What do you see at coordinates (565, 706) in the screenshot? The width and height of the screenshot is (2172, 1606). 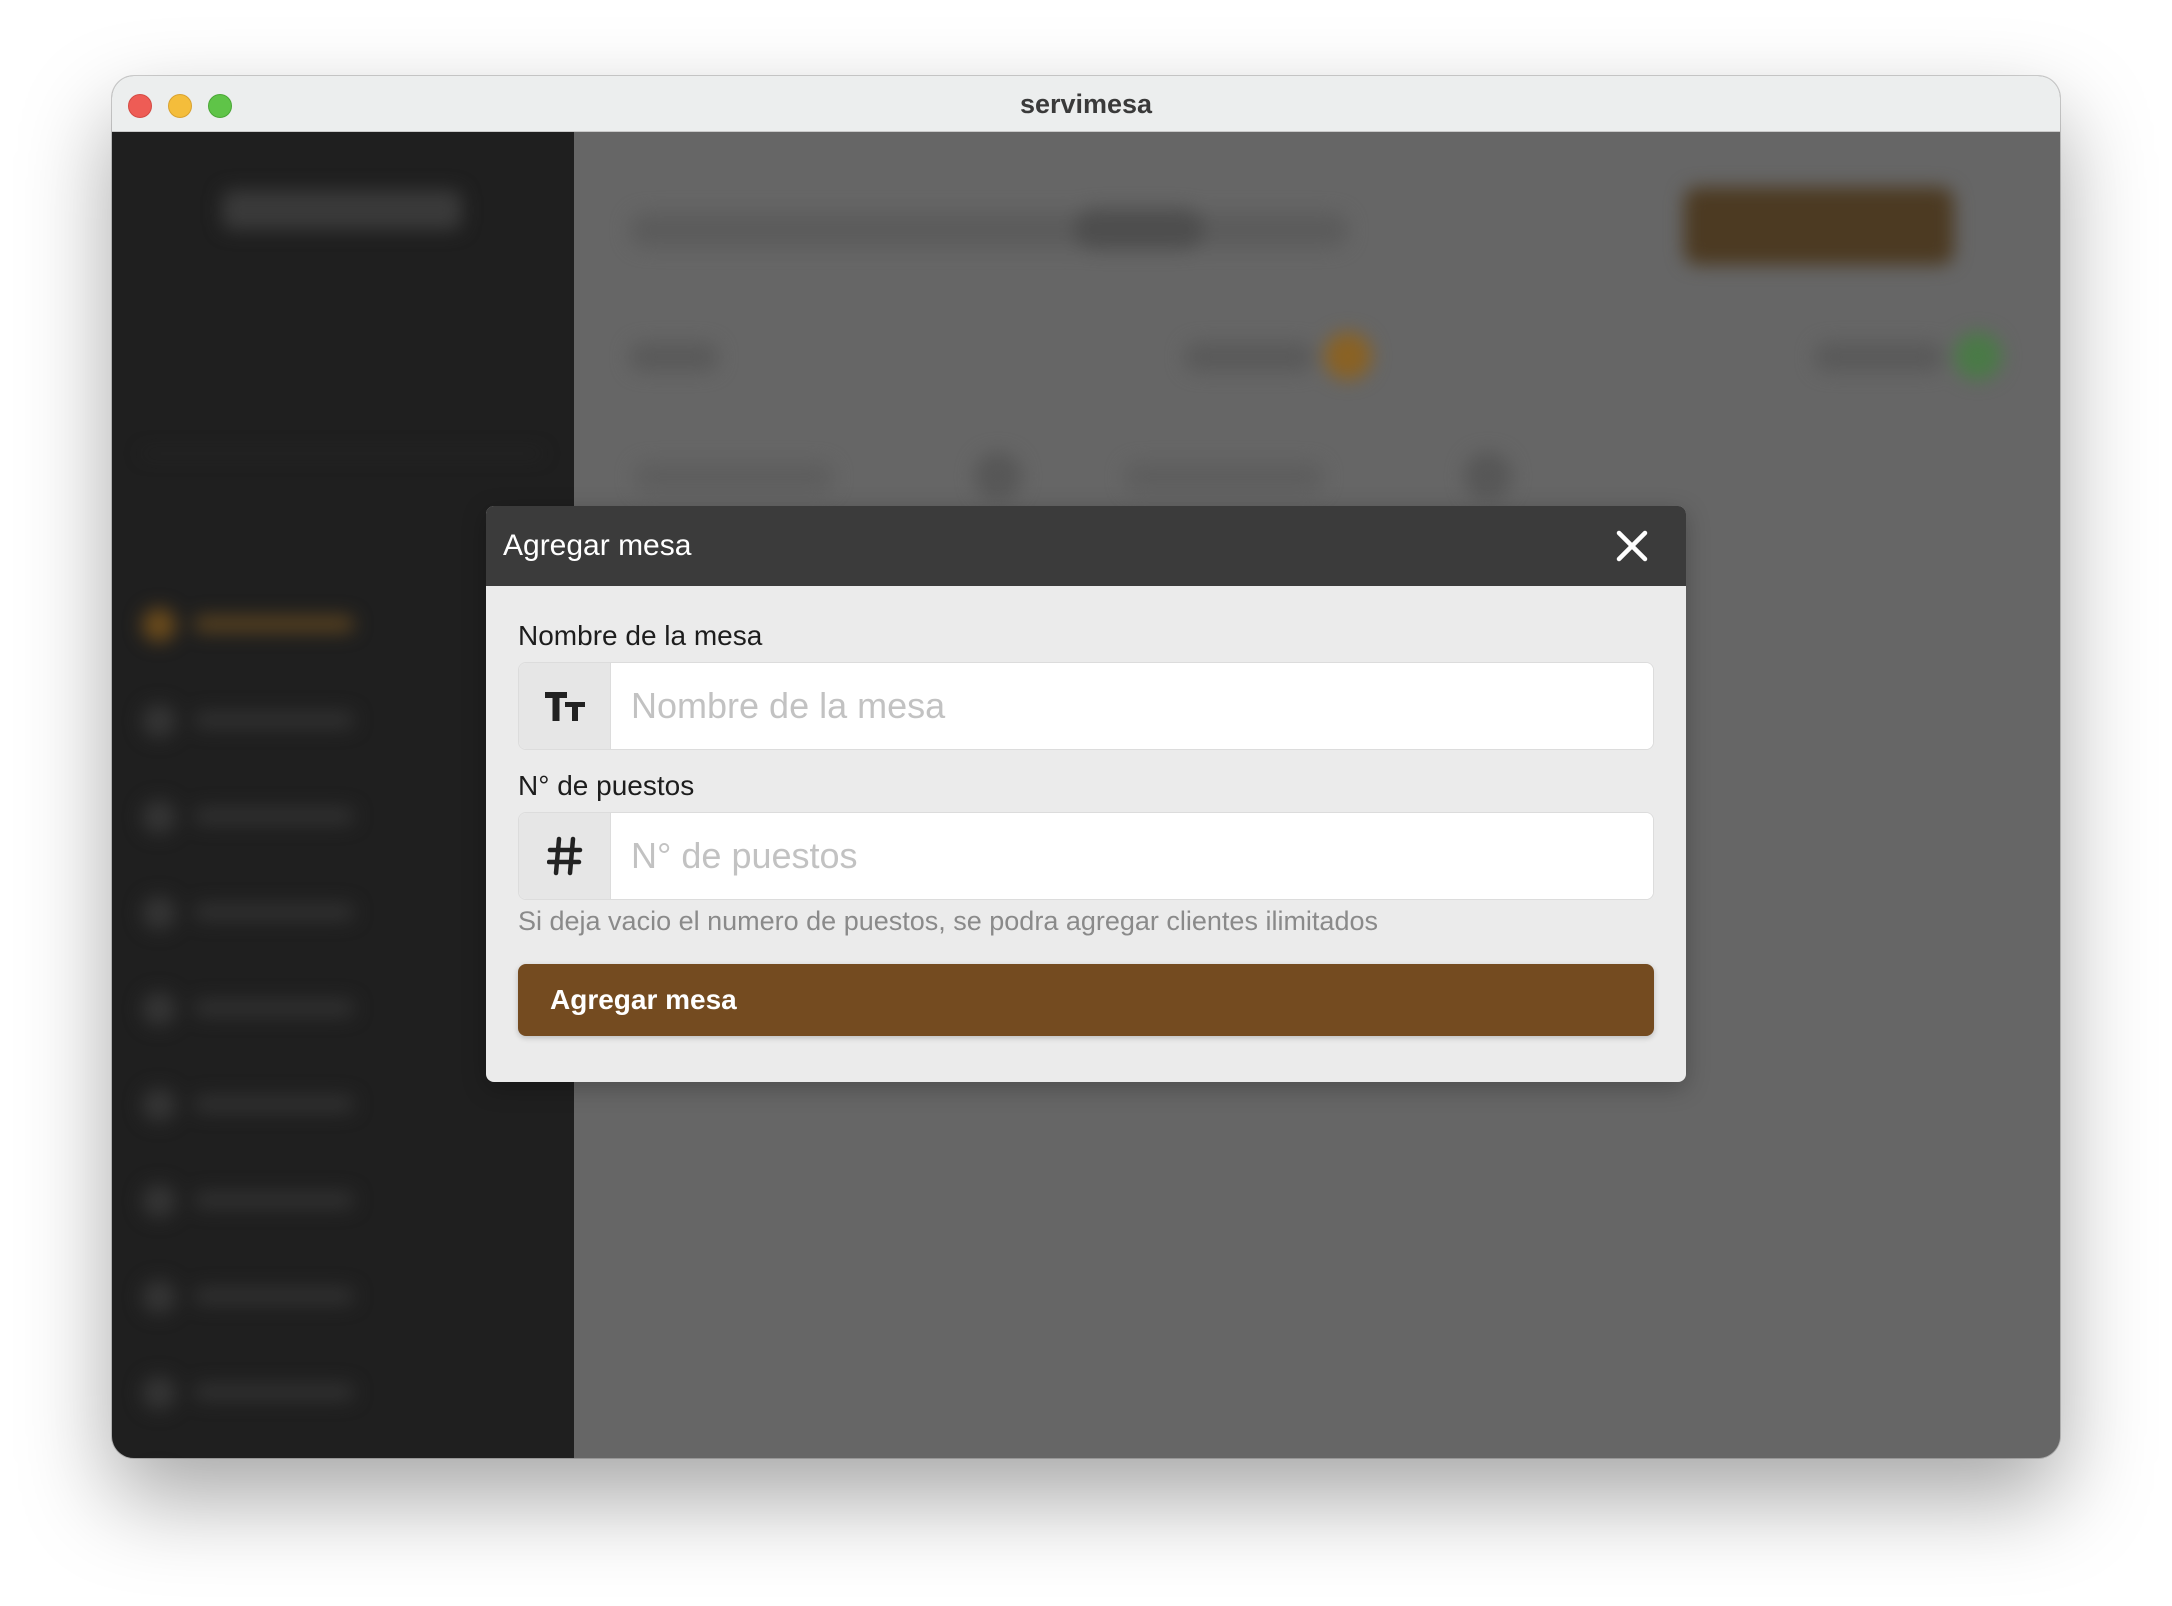 I see `text-size-icon` at bounding box center [565, 706].